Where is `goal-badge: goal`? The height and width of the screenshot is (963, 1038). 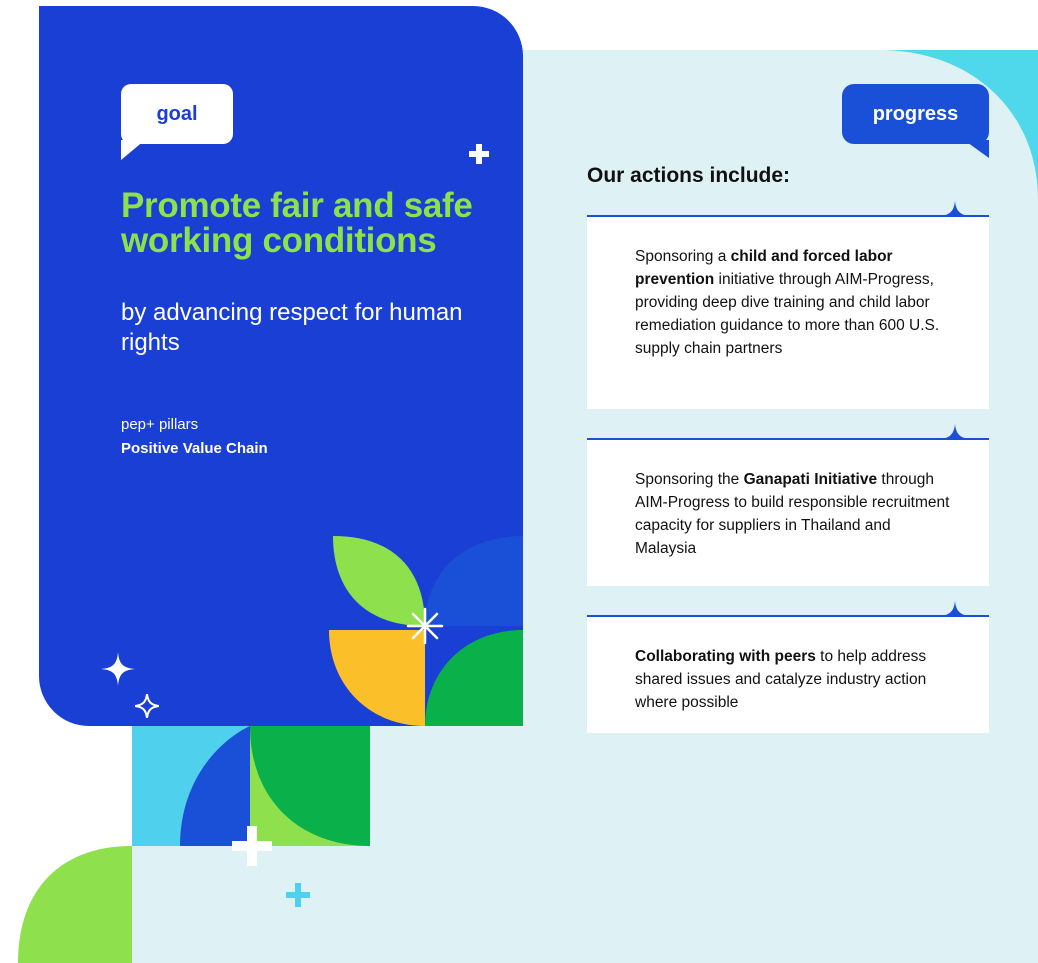 goal-badge: goal is located at coordinates (177, 114).